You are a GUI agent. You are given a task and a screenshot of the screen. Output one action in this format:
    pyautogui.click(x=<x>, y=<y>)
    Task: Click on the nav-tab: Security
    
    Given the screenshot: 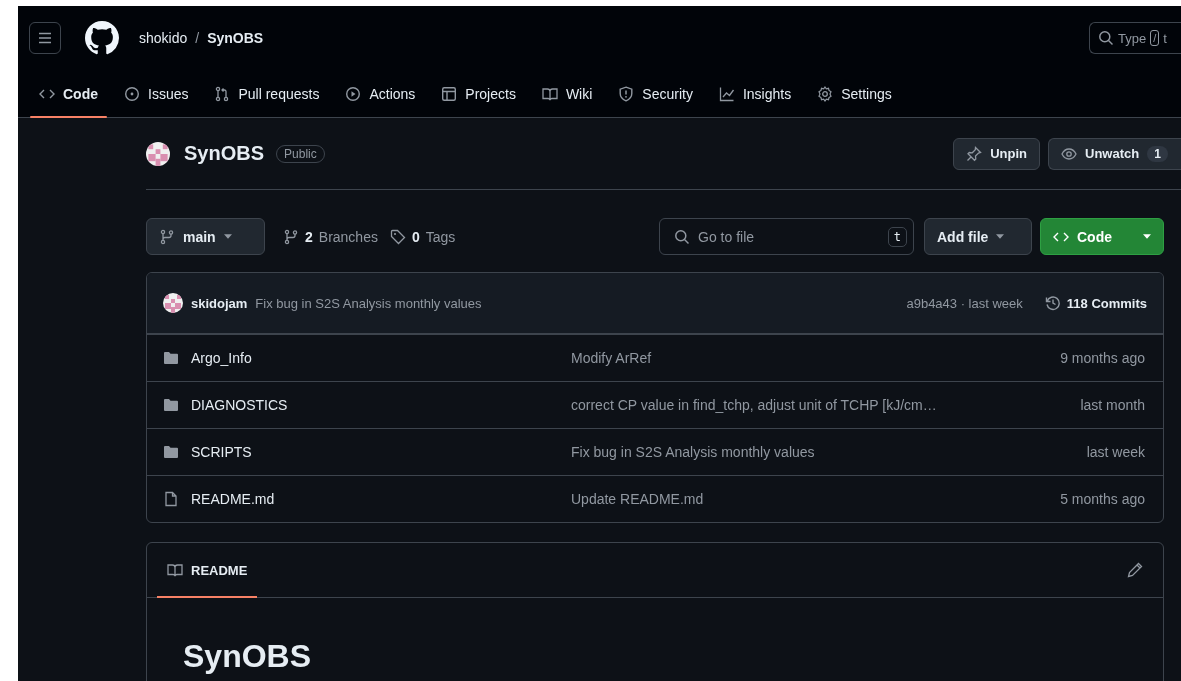 What is the action you would take?
    pyautogui.click(x=655, y=93)
    